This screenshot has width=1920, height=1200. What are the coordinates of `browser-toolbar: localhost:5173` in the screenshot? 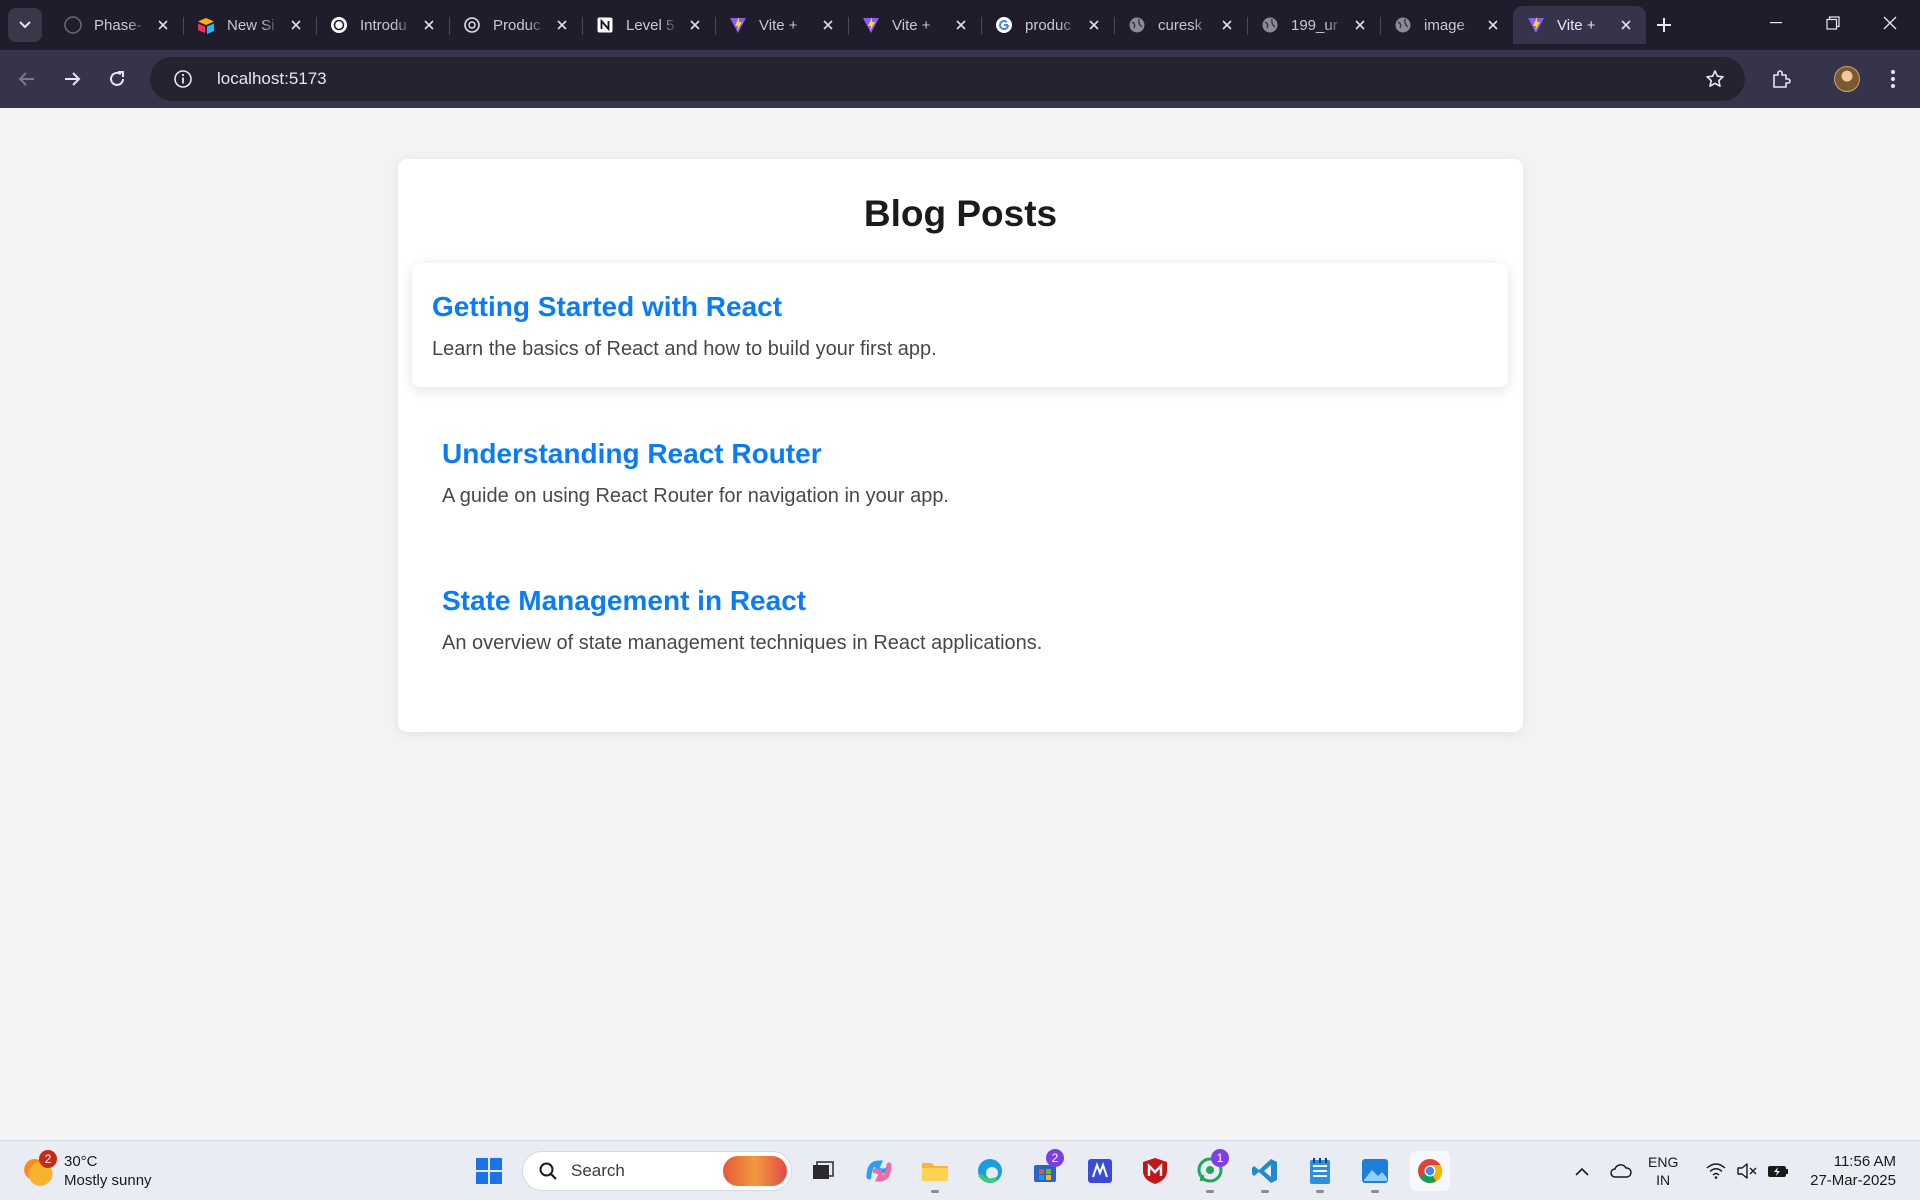 It's located at (960, 79).